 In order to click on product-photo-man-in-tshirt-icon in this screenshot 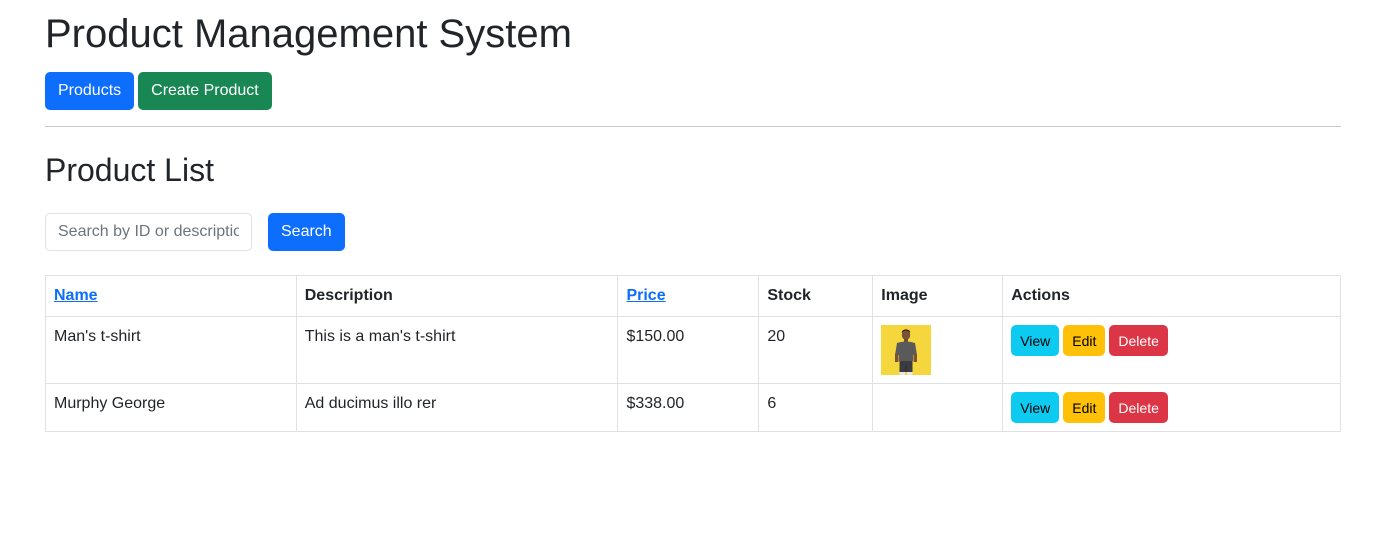, I will do `click(906, 350)`.